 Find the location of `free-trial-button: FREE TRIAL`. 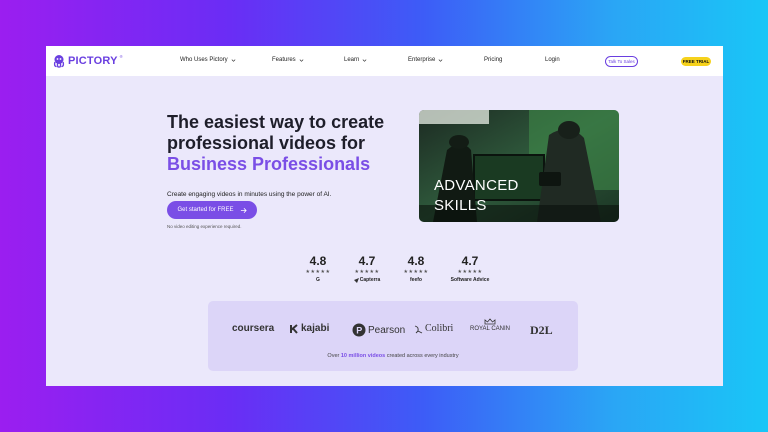

free-trial-button: FREE TRIAL is located at coordinates (696, 61).